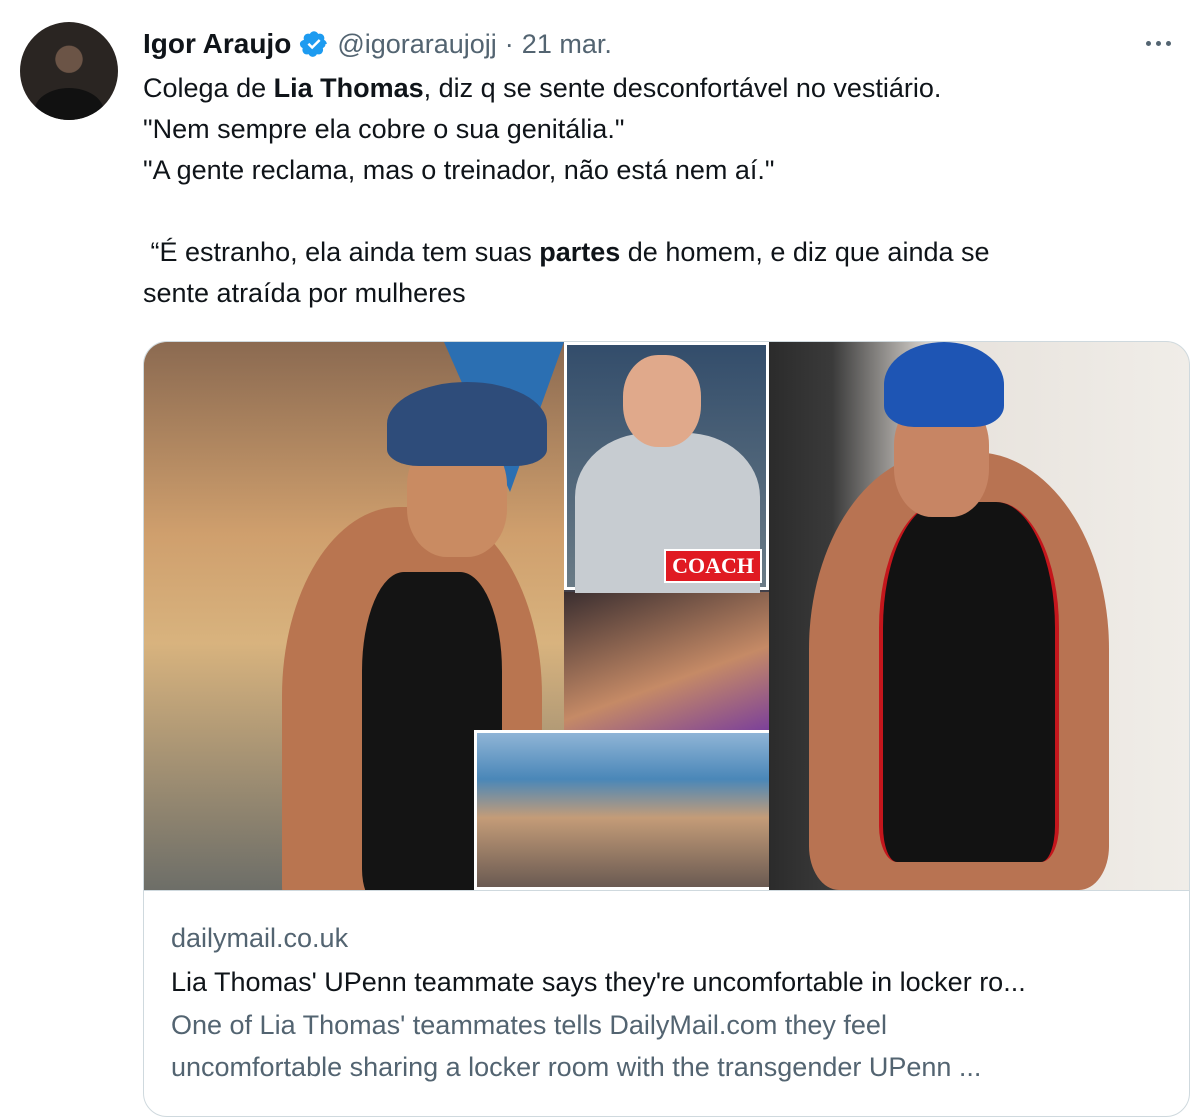 This screenshot has height=1119, width=1200. I want to click on more-options-icon, so click(1158, 43).